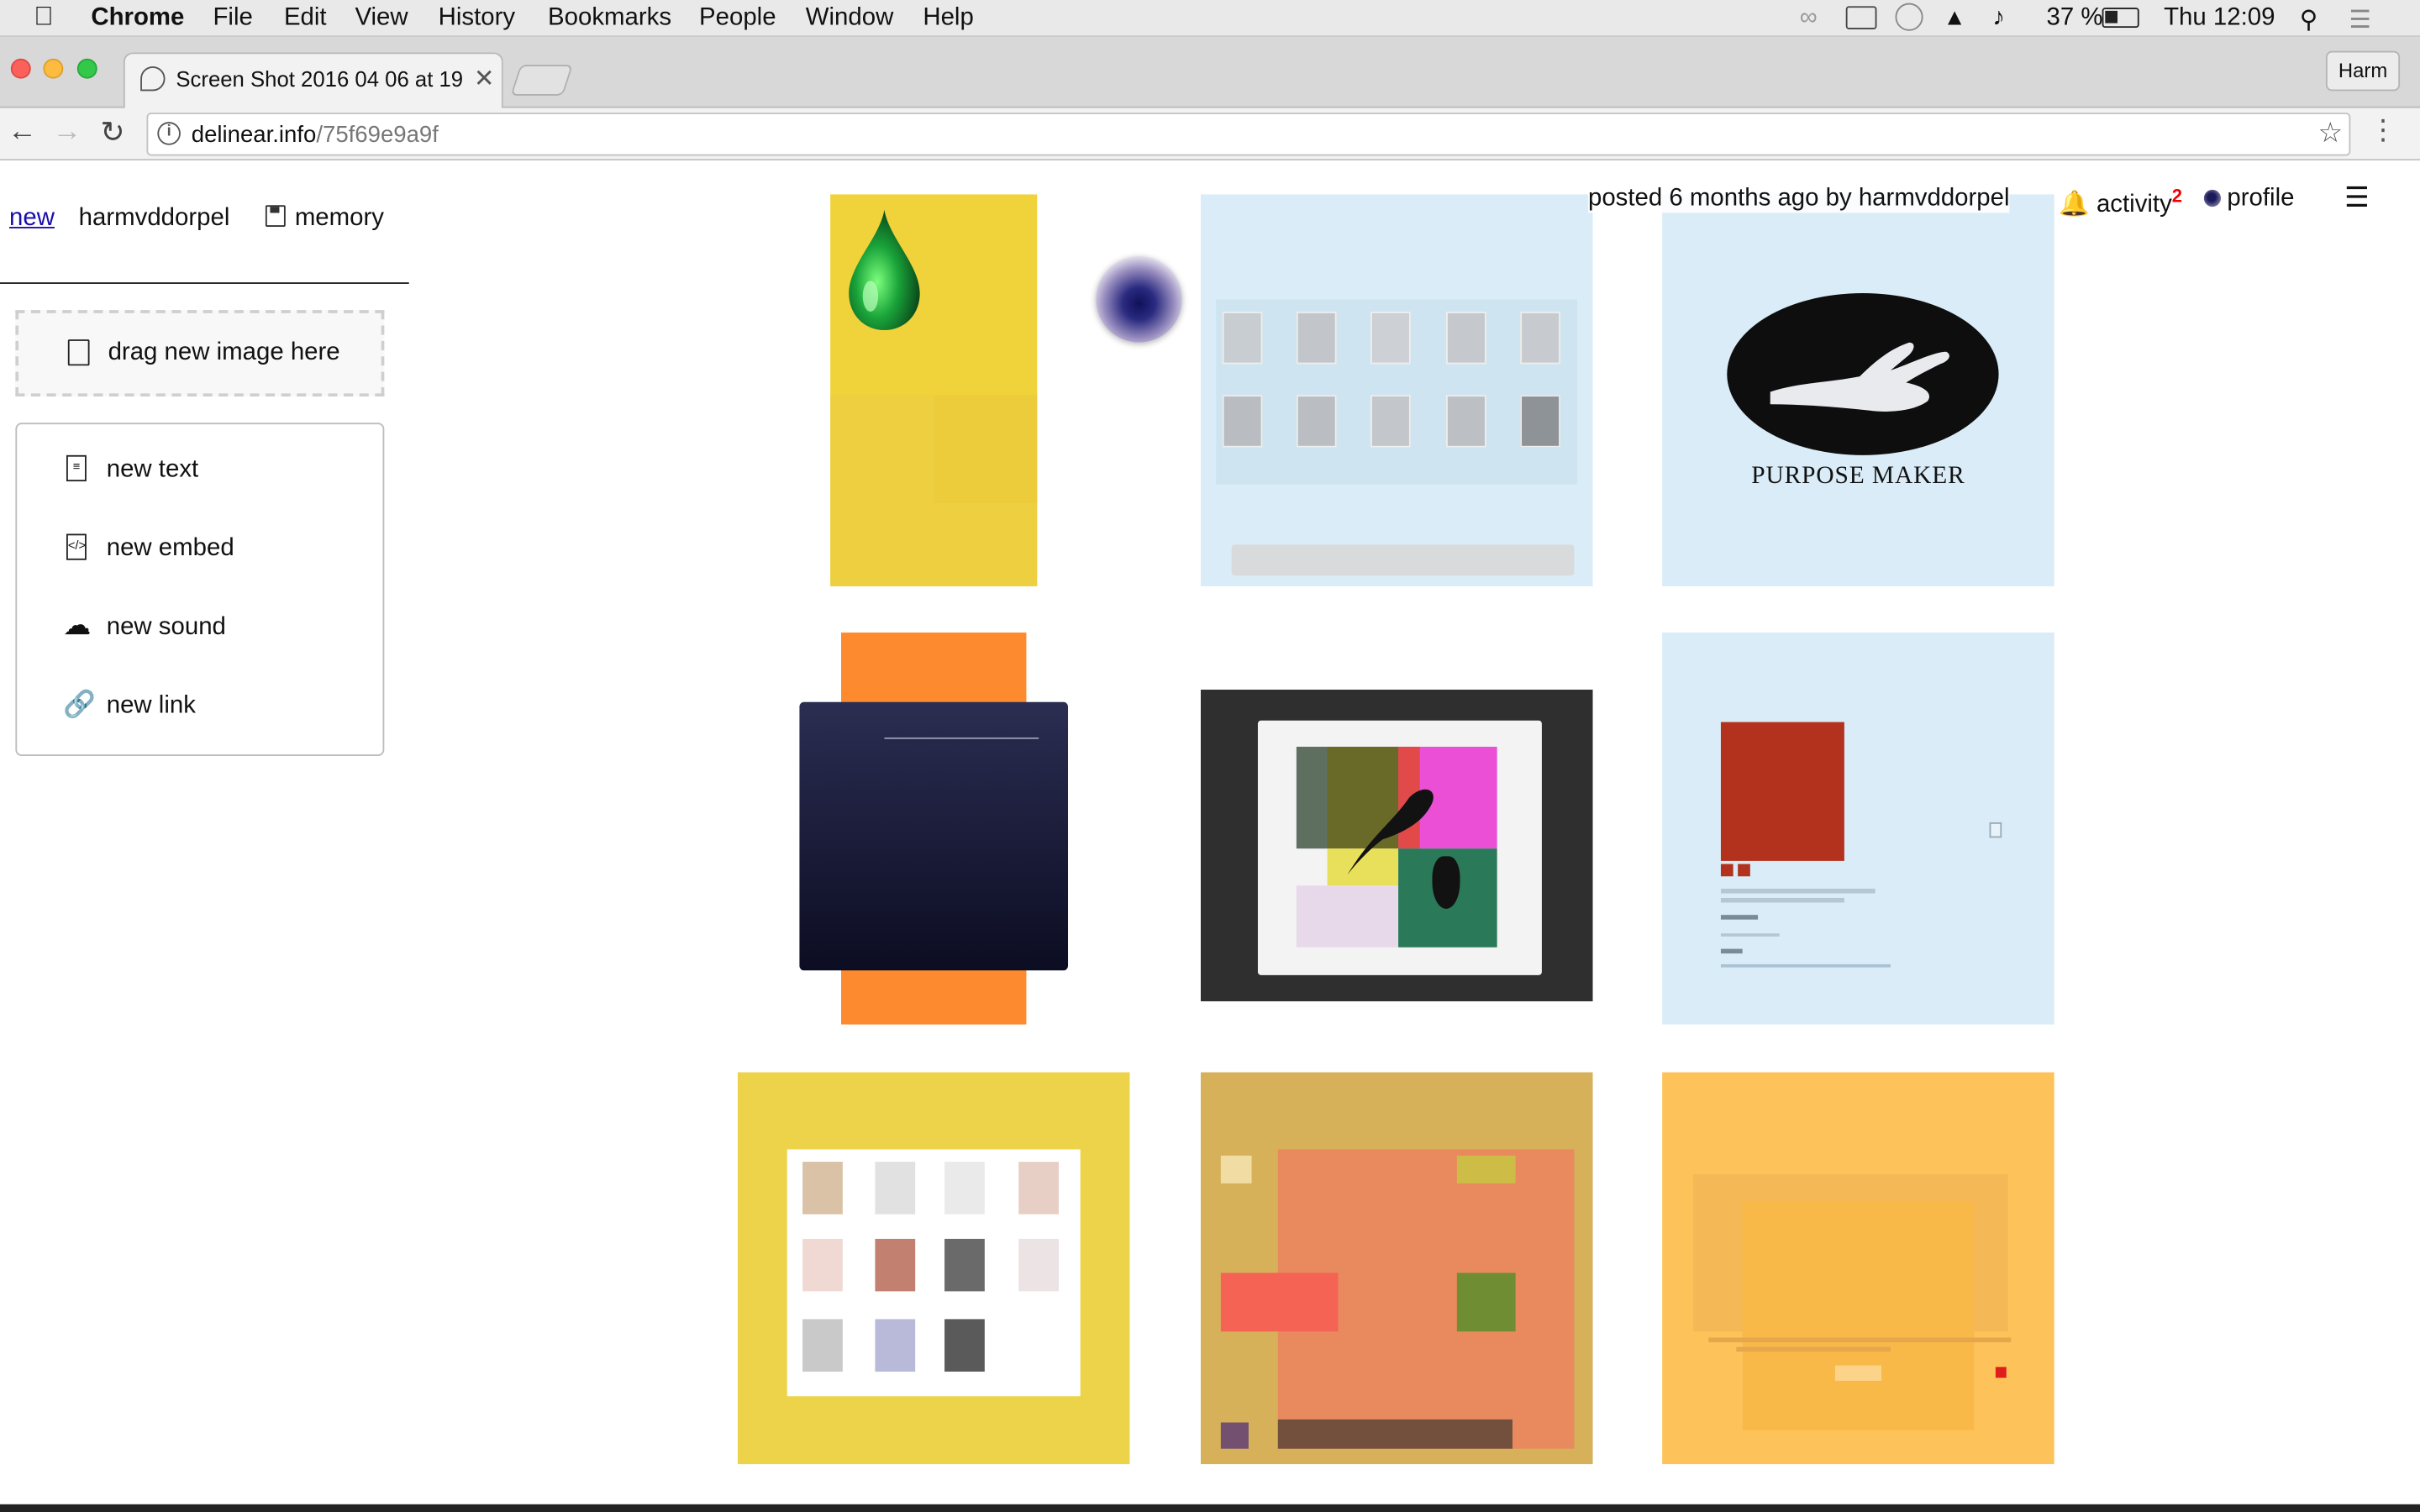  What do you see at coordinates (948, 19) in the screenshot?
I see `menu-help: Help` at bounding box center [948, 19].